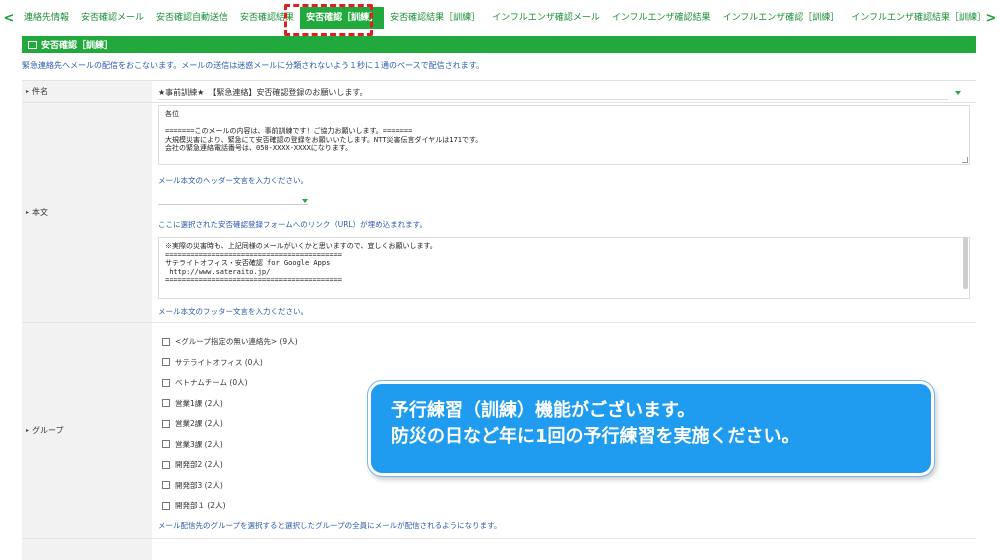 The width and height of the screenshot is (1000, 560). Describe the element at coordinates (40, 91) in the screenshot. I see `subject-label: 件名` at that location.